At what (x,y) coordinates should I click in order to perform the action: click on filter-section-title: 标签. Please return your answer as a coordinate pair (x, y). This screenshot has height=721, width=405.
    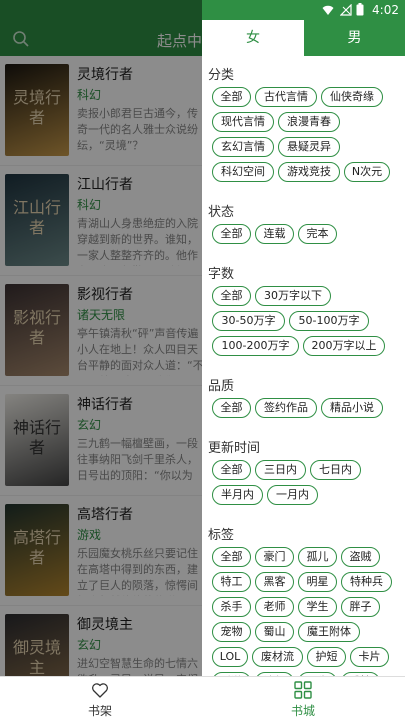
    Looking at the image, I should click on (221, 535).